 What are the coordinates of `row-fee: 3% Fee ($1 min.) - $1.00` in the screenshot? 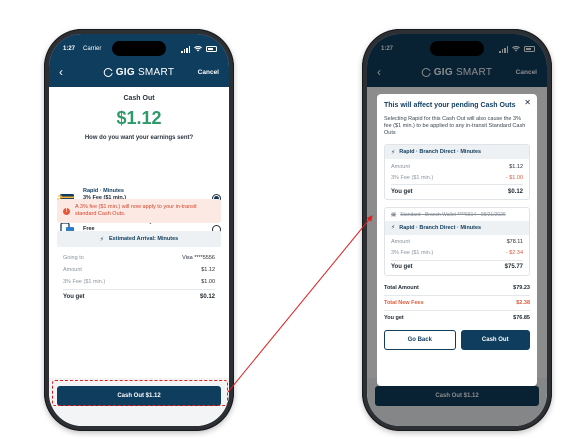 It's located at (457, 177).